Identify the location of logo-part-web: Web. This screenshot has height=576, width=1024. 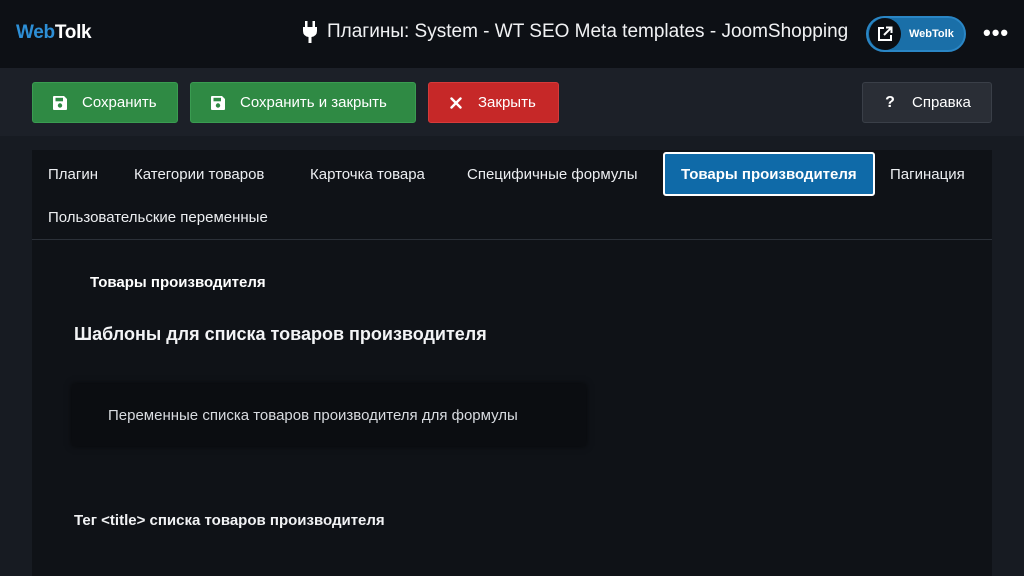
(35, 32).